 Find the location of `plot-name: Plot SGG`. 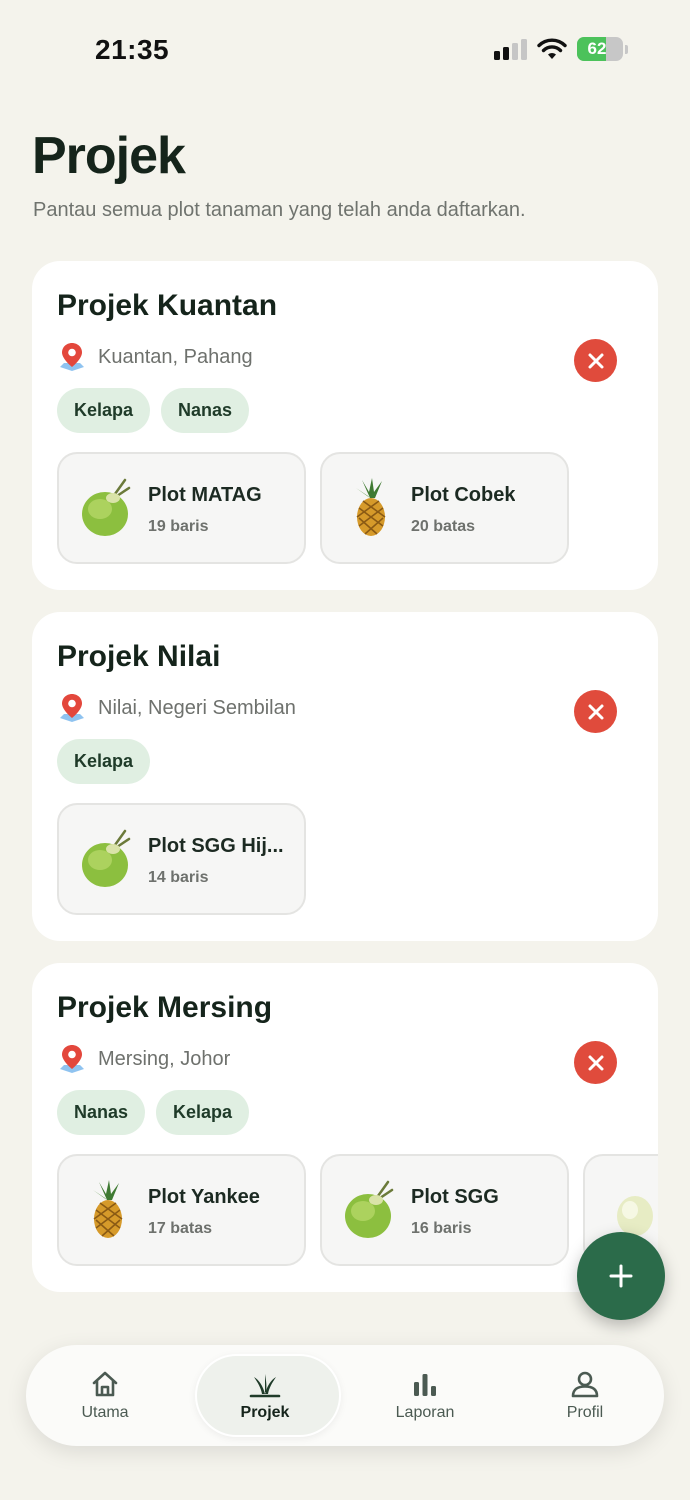

plot-name: Plot SGG is located at coordinates (455, 1197).